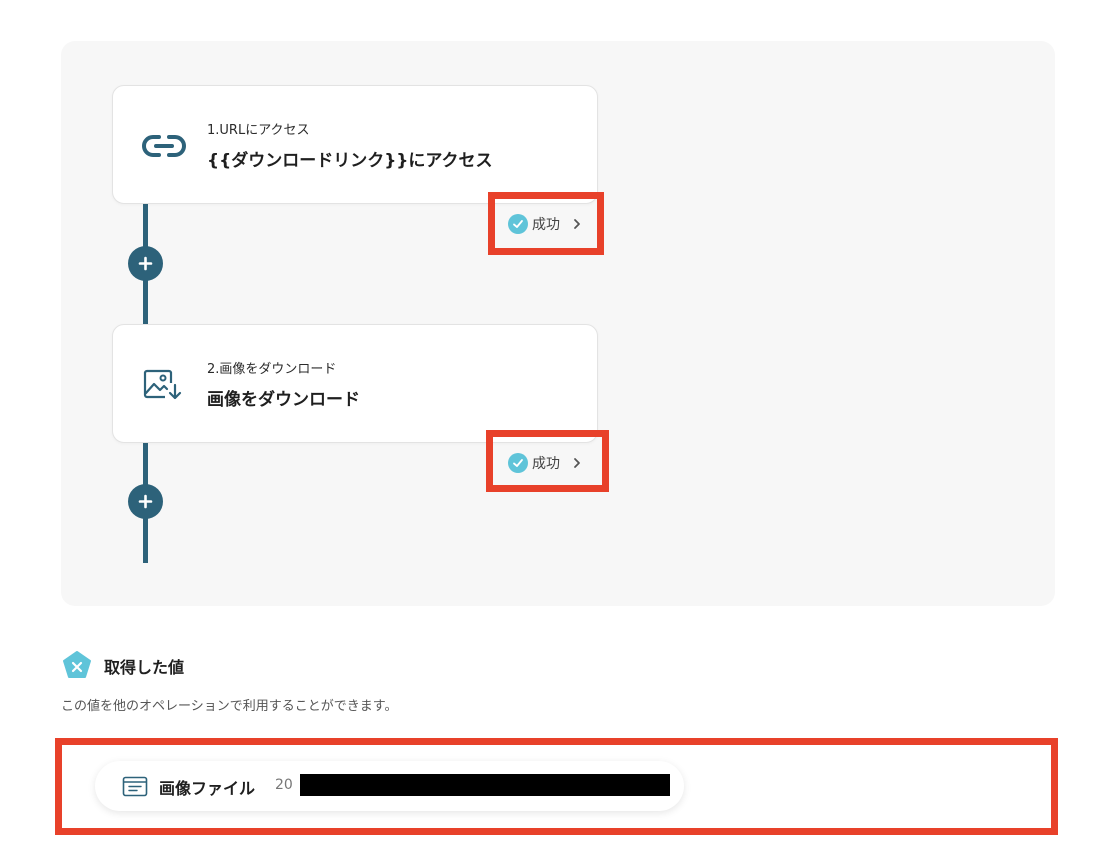 This screenshot has height=859, width=1104. Describe the element at coordinates (162, 384) in the screenshot. I see `image-download-icon` at that location.